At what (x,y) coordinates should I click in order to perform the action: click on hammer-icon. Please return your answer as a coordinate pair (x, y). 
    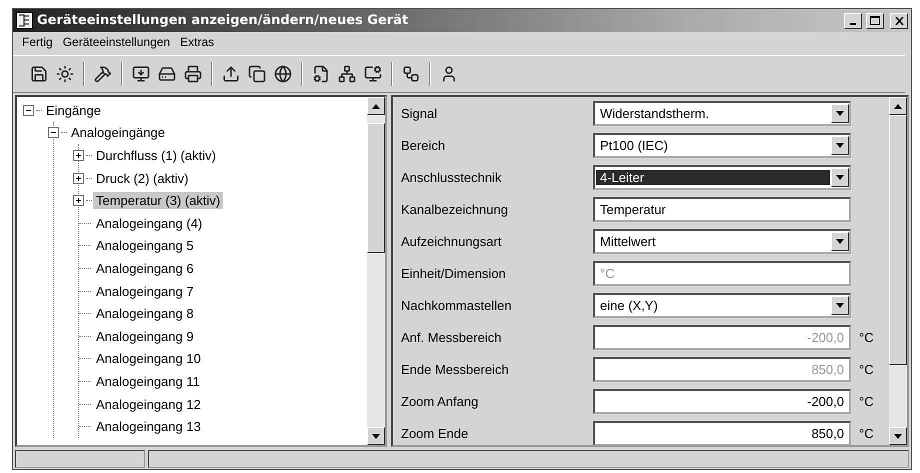
    Looking at the image, I should click on (103, 74).